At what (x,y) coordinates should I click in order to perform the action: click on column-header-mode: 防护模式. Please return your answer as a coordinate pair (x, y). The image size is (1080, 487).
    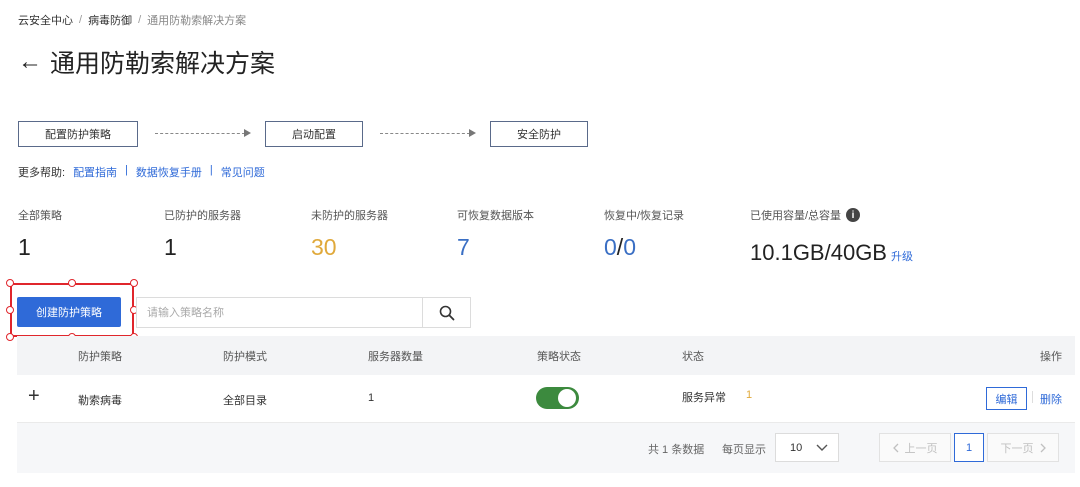
    Looking at the image, I should click on (245, 357).